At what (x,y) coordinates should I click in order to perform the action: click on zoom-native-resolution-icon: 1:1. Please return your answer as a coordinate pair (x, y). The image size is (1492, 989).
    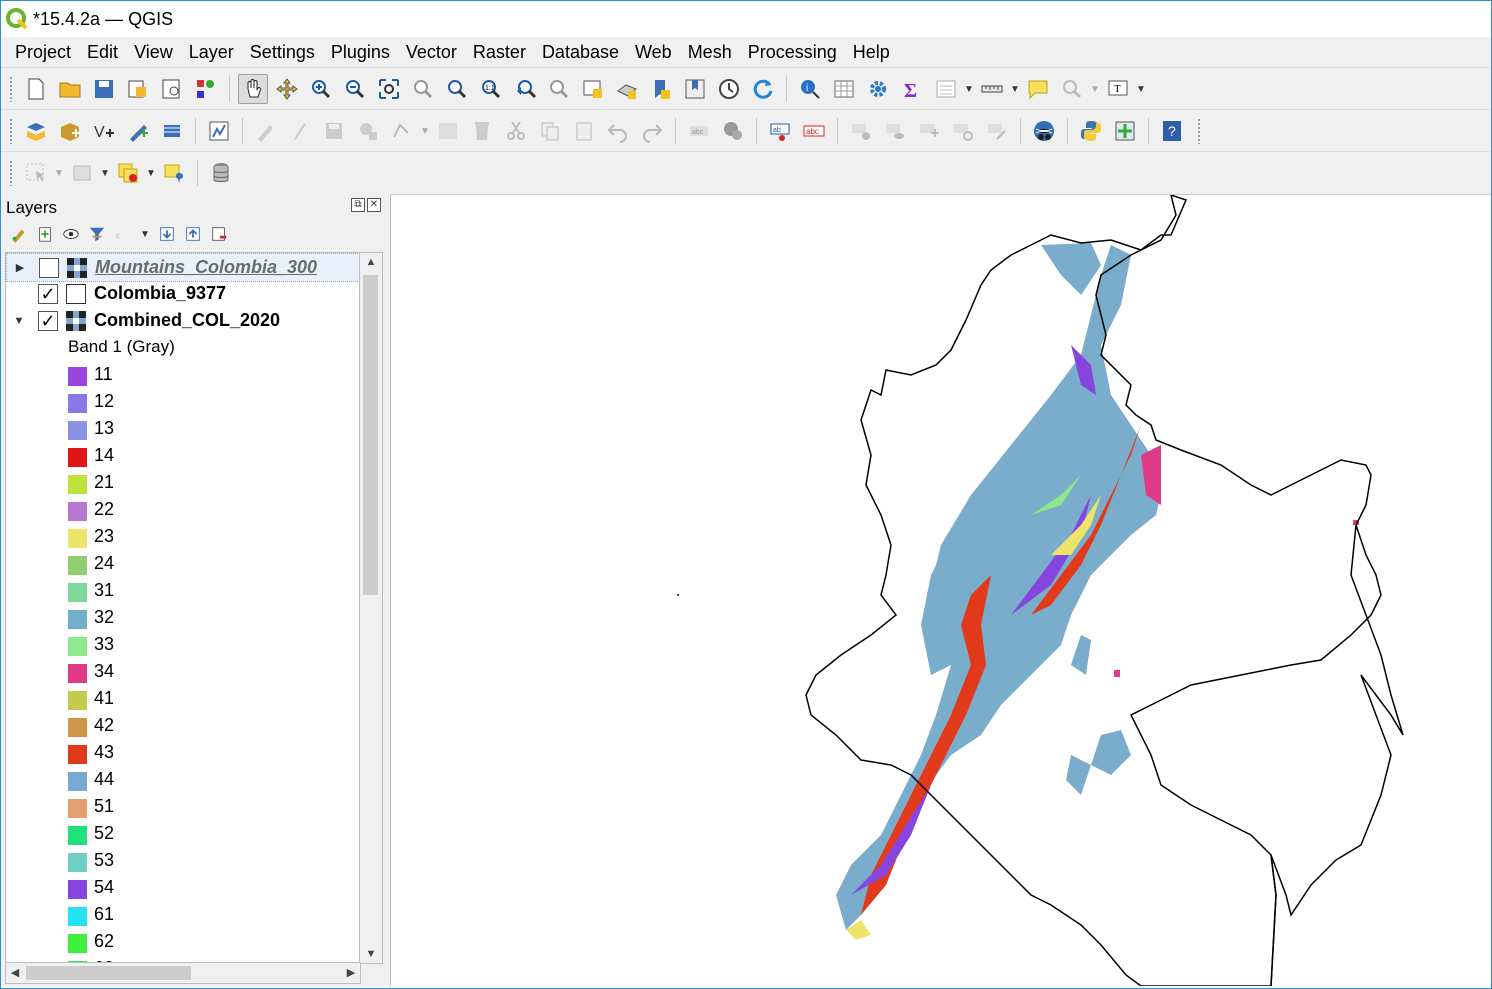
    Looking at the image, I should click on (491, 89).